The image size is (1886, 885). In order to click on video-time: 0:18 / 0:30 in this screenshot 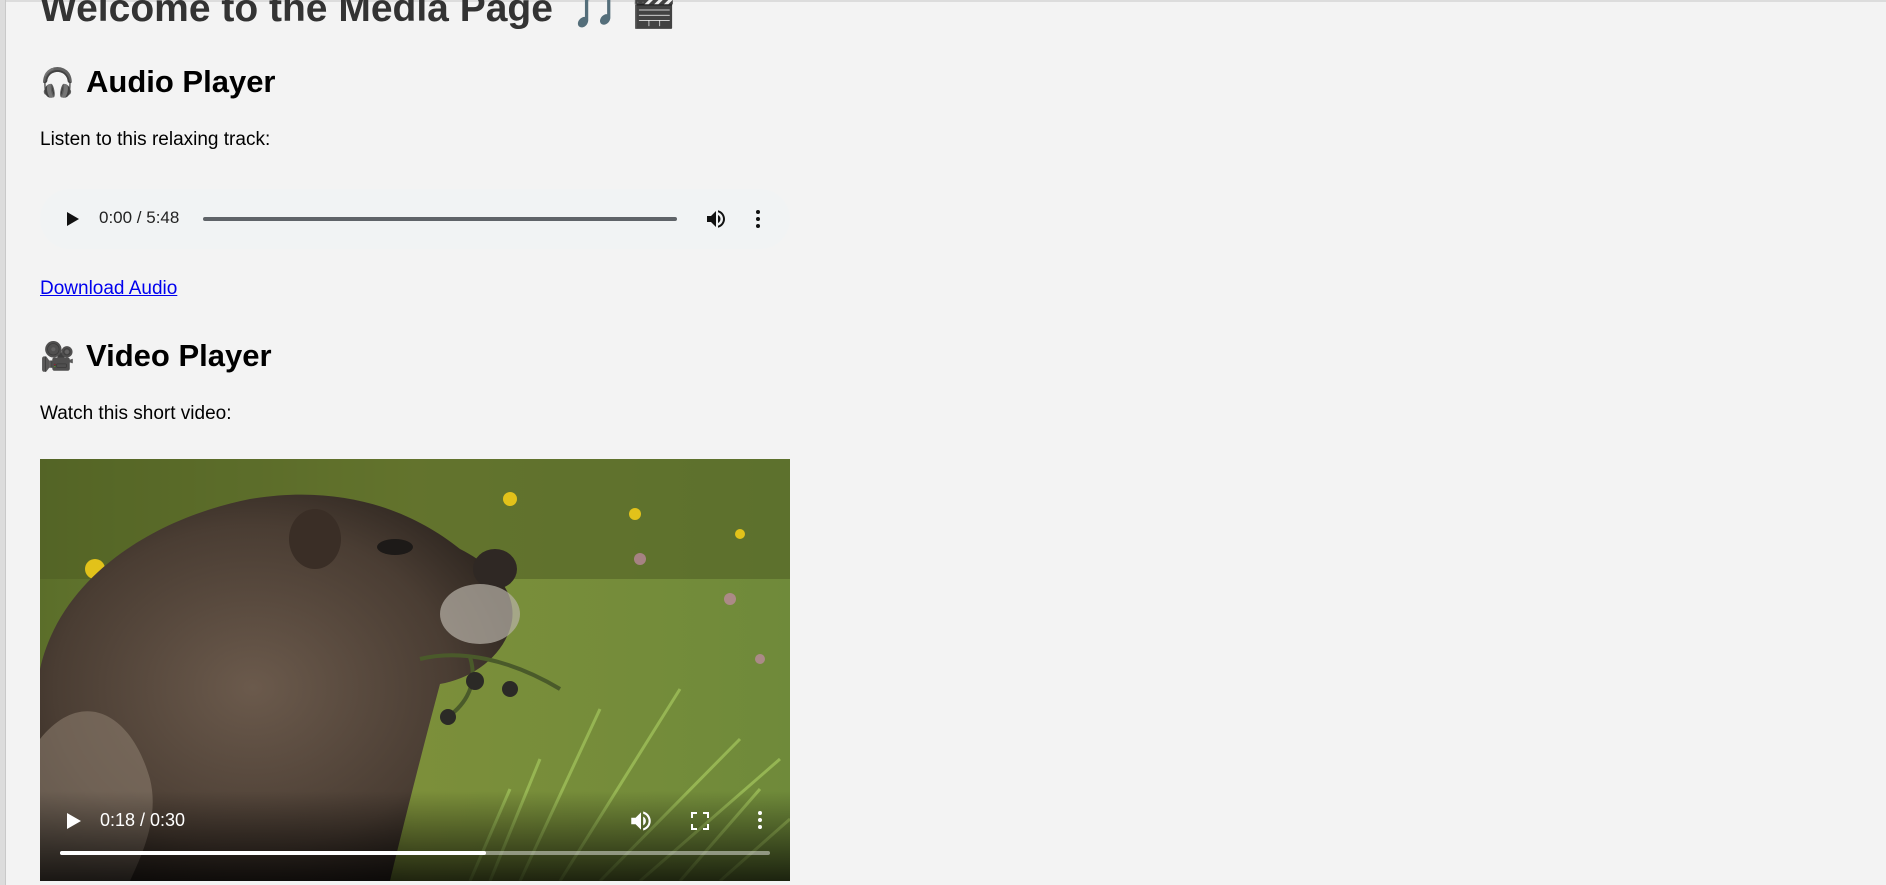, I will do `click(143, 820)`.